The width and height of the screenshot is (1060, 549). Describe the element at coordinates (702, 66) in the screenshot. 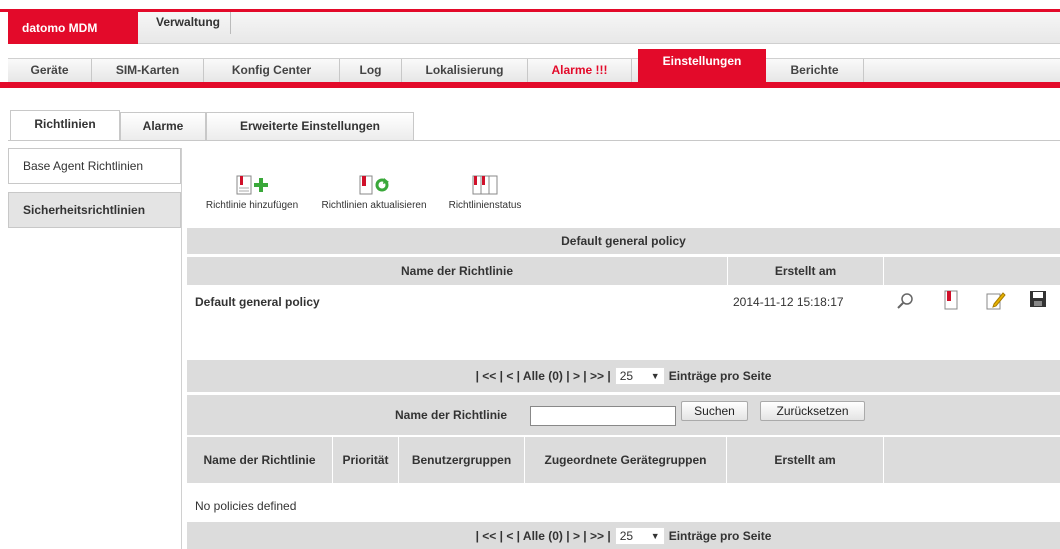

I see `nav-item-einstellungen: Einstellungen` at that location.